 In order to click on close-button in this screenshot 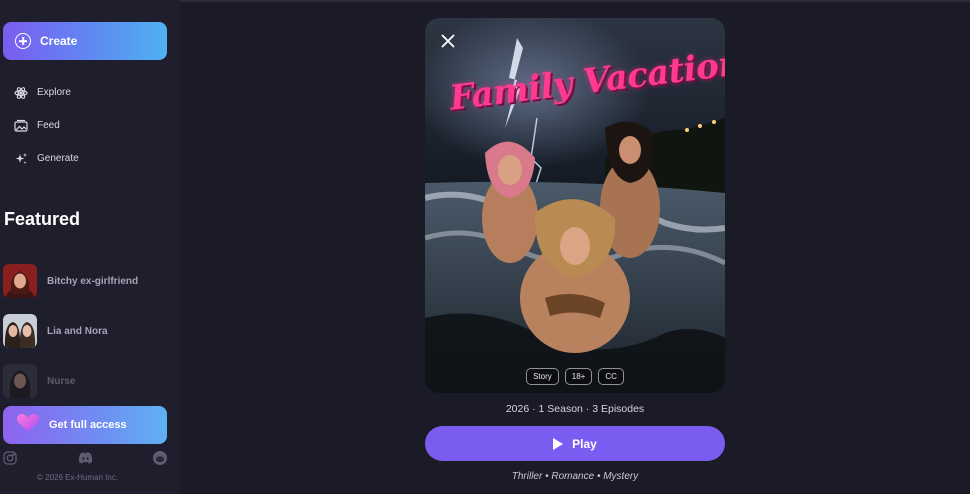, I will do `click(448, 41)`.